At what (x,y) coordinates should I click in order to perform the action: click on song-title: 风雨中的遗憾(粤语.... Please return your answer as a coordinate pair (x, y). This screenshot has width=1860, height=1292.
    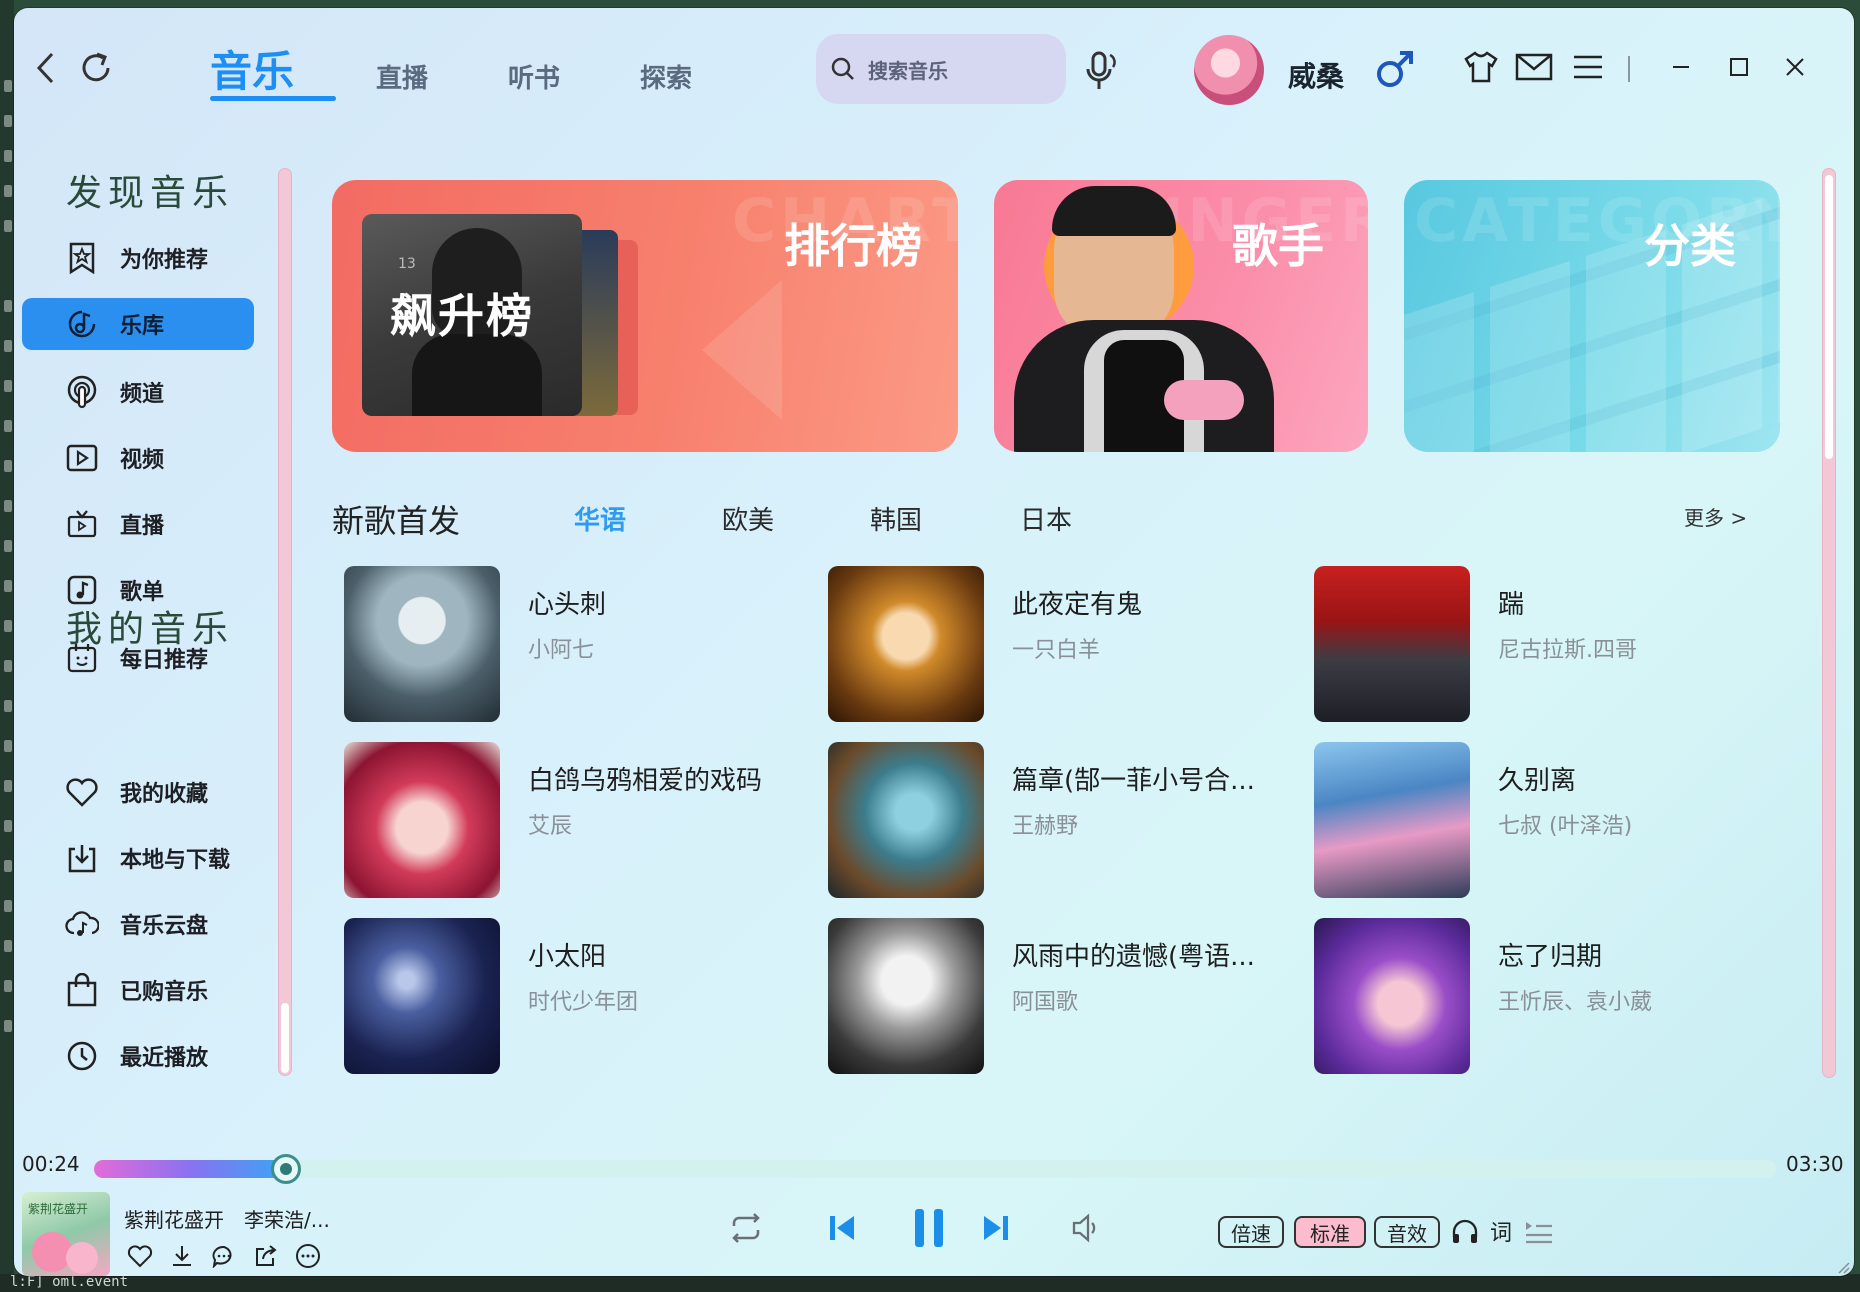
    Looking at the image, I should click on (1133, 954).